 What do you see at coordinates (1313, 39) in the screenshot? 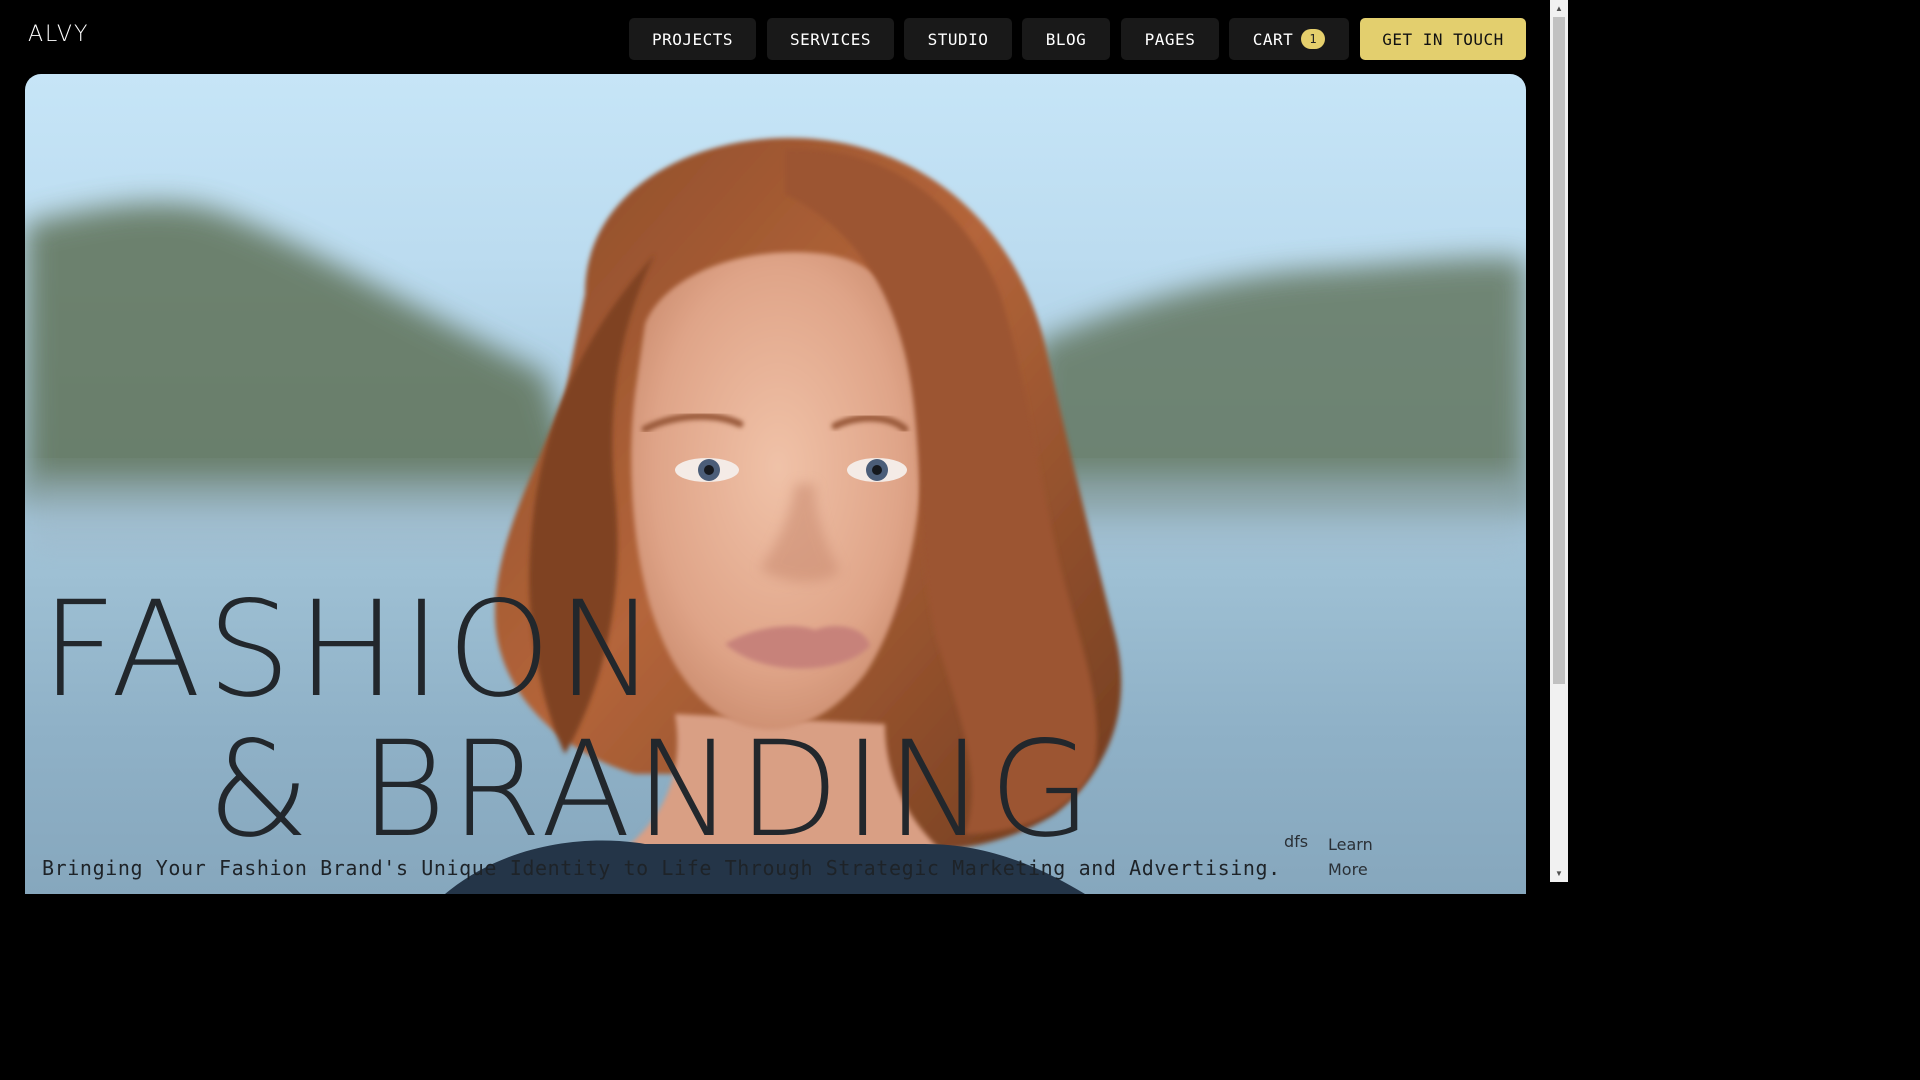
I see `cart-count-badge: 1` at bounding box center [1313, 39].